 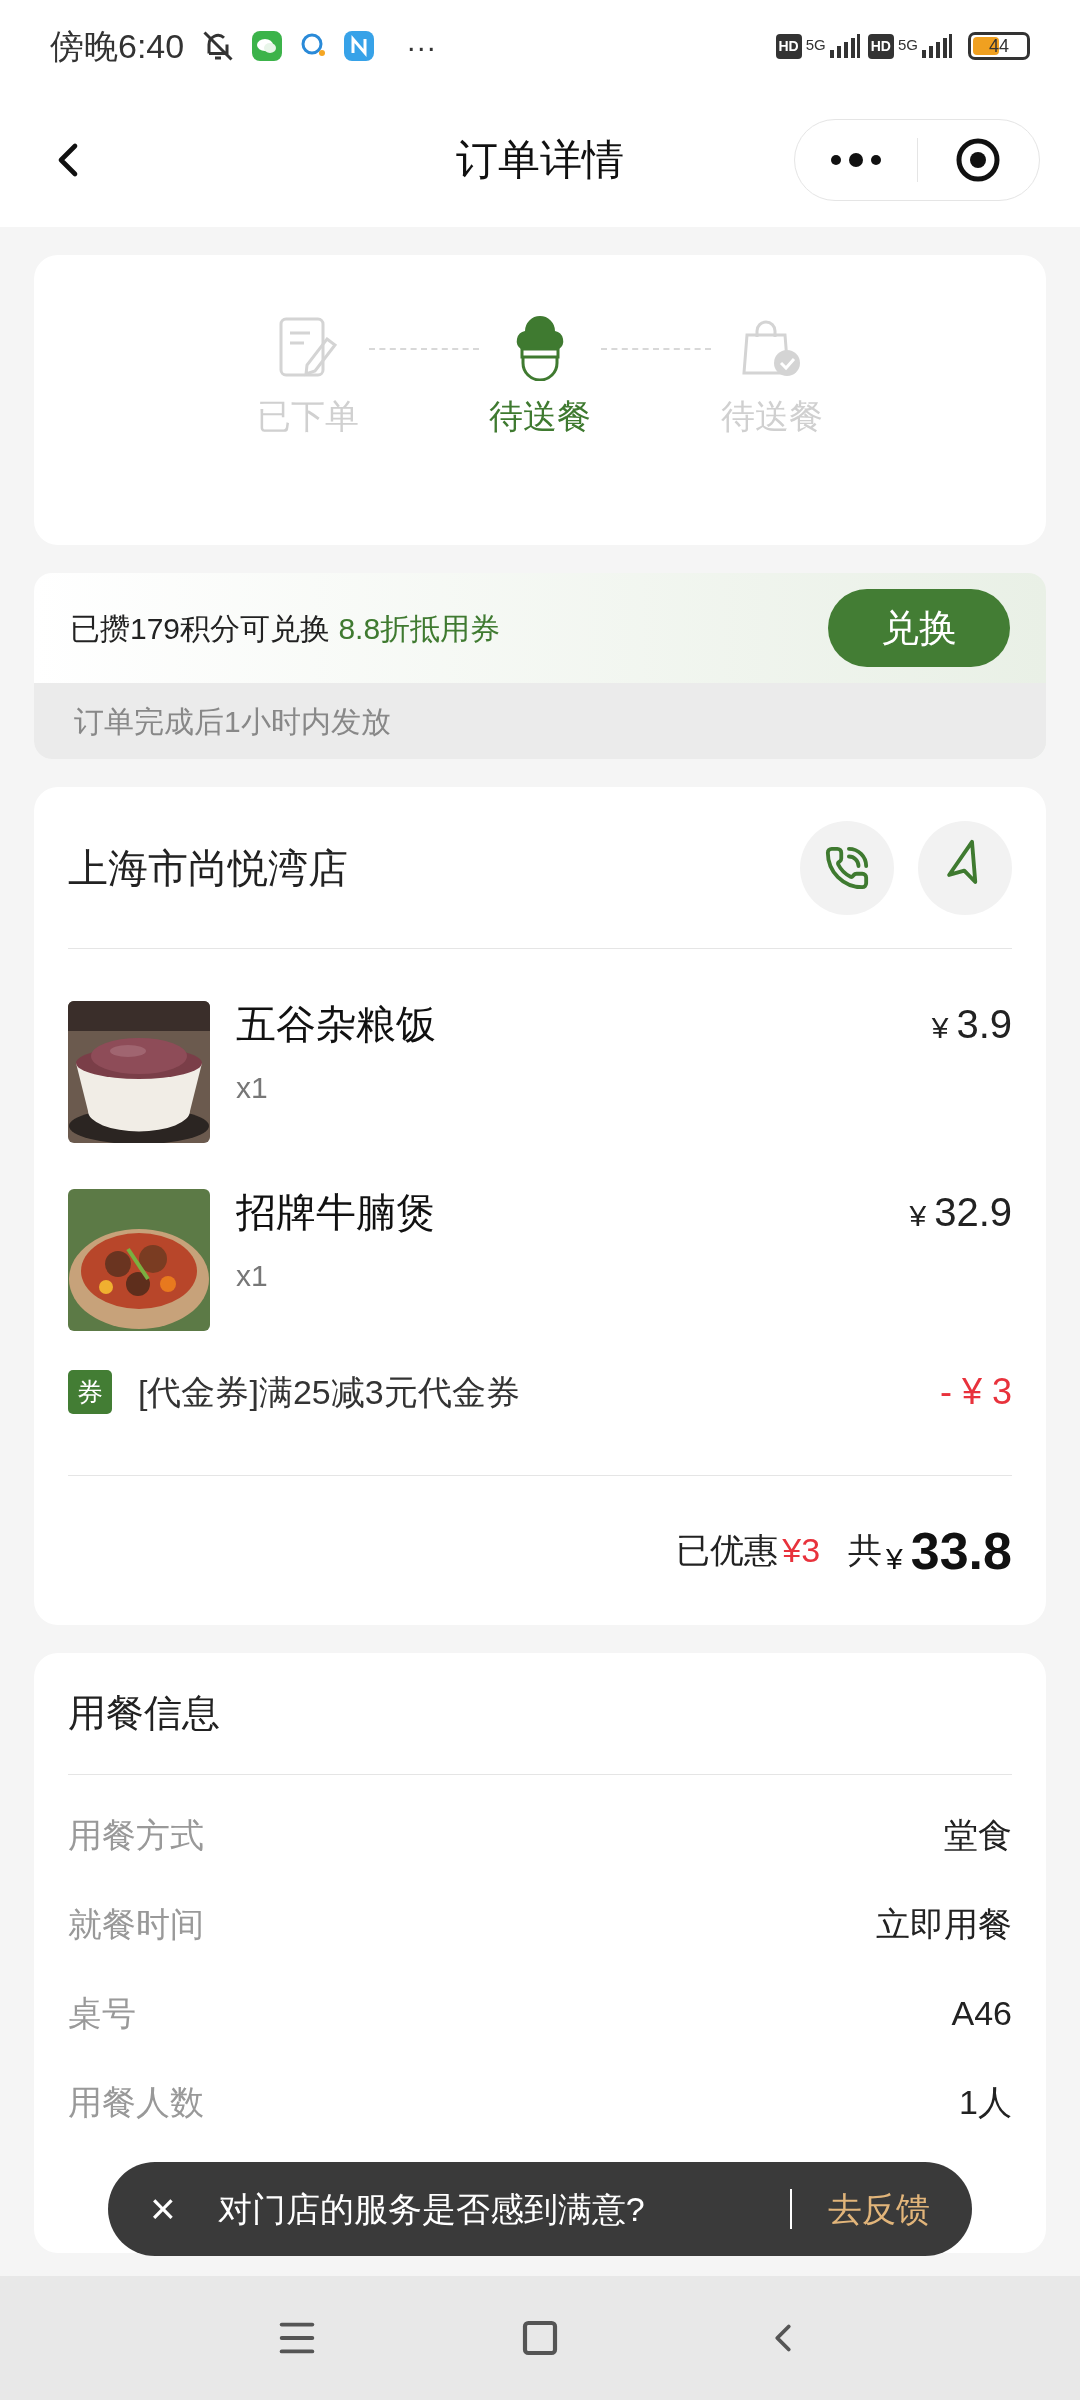 What do you see at coordinates (329, 1392) in the screenshot?
I see `coupon-text: [代金券]满25减3元代金券` at bounding box center [329, 1392].